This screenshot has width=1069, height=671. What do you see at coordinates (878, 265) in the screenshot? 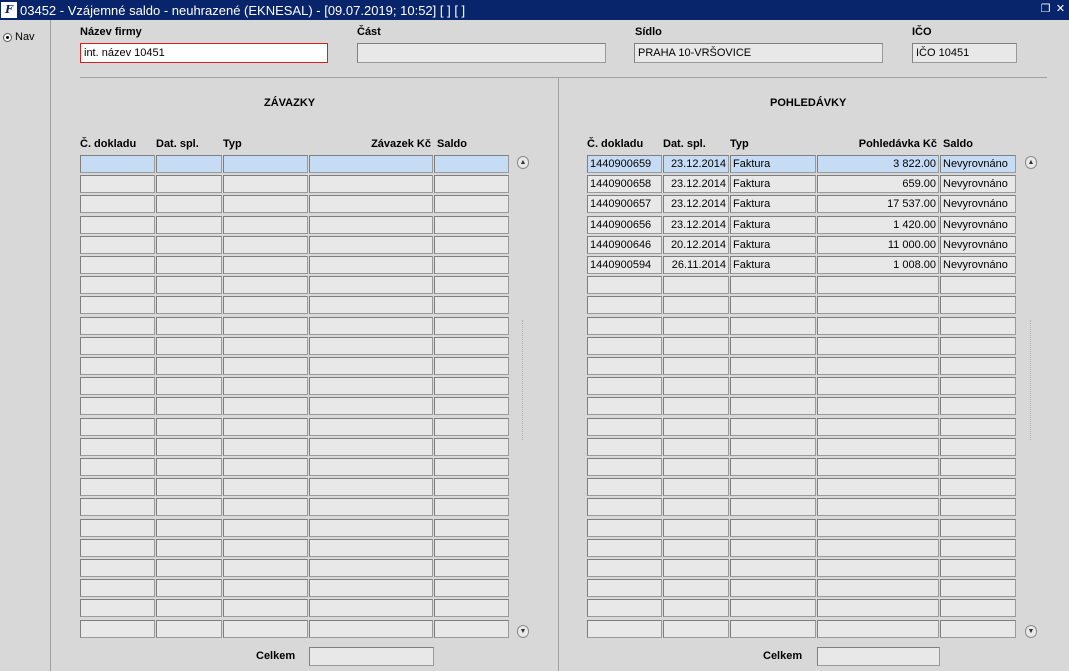
I see `table-cell: 1 008.00` at bounding box center [878, 265].